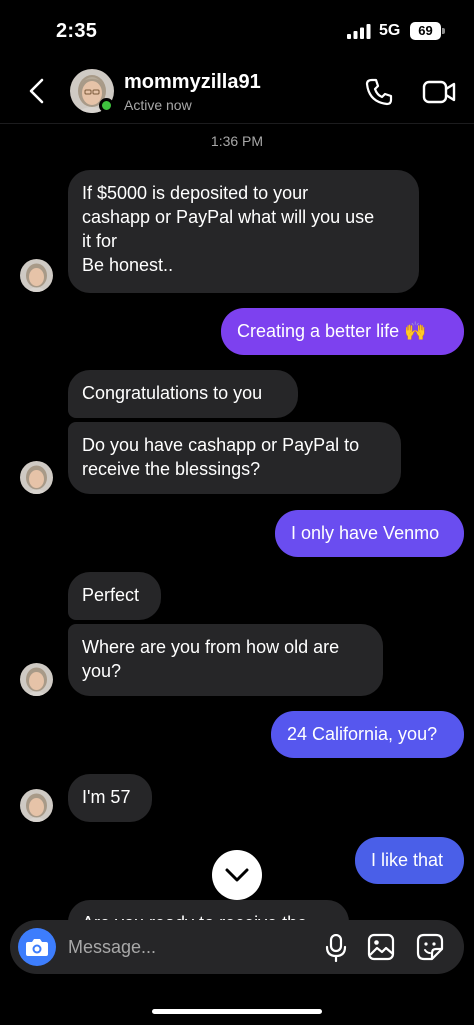  I want to click on message-line: Do you have cashapp or PayPal to, so click(221, 445).